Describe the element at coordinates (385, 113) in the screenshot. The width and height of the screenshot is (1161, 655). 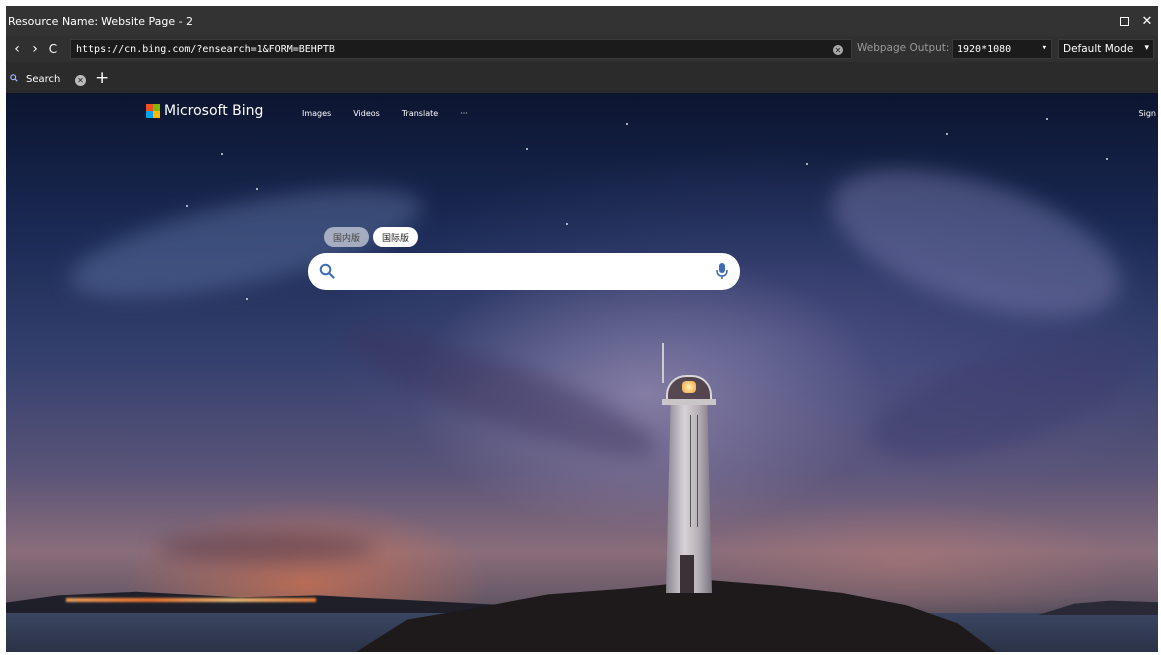
I see `bing-top-nav: Images Videos Translate ···` at that location.